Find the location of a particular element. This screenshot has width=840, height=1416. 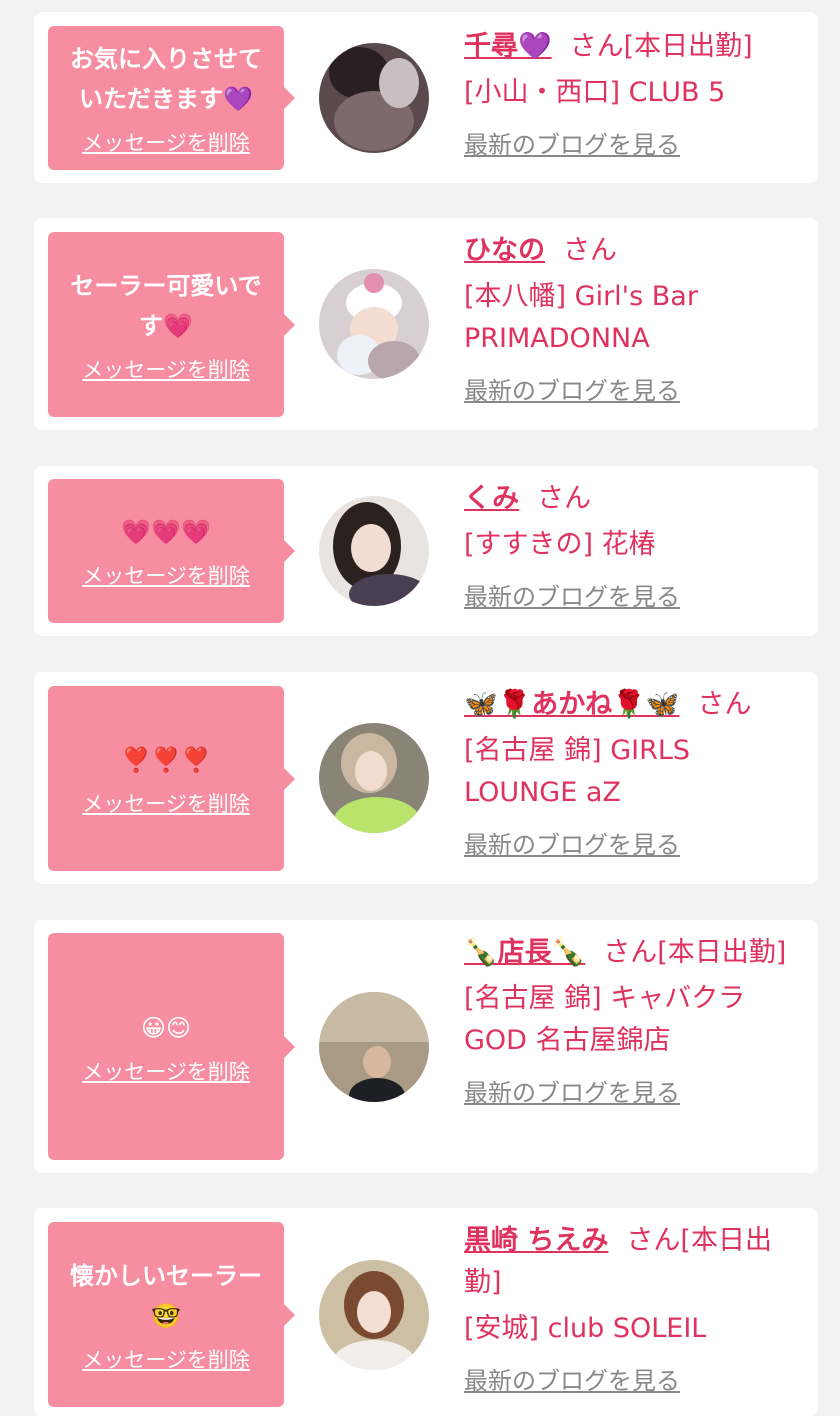

message-bubble: お気に入りさせていただきます💜 メッセージを削除 is located at coordinates (171, 98).